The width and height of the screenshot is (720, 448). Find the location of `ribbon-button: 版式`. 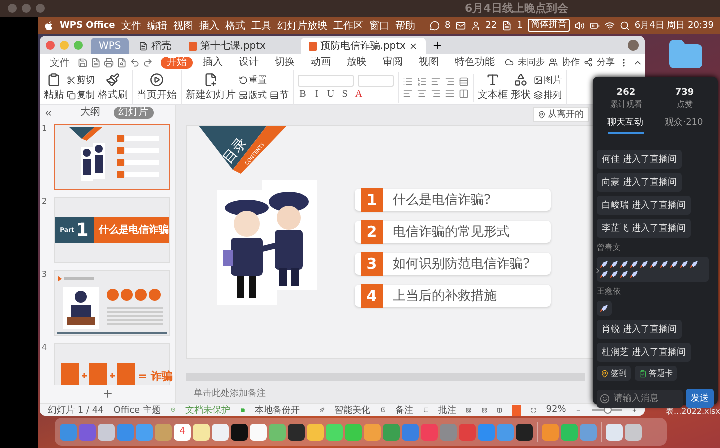

ribbon-button: 版式 is located at coordinates (253, 95).